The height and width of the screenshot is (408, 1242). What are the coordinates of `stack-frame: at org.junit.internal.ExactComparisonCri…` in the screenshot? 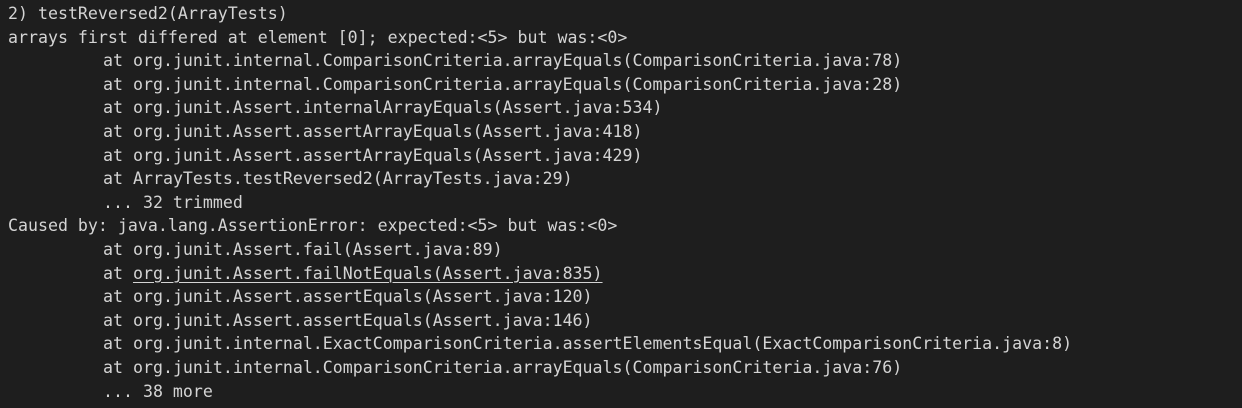 It's located at (625, 344).